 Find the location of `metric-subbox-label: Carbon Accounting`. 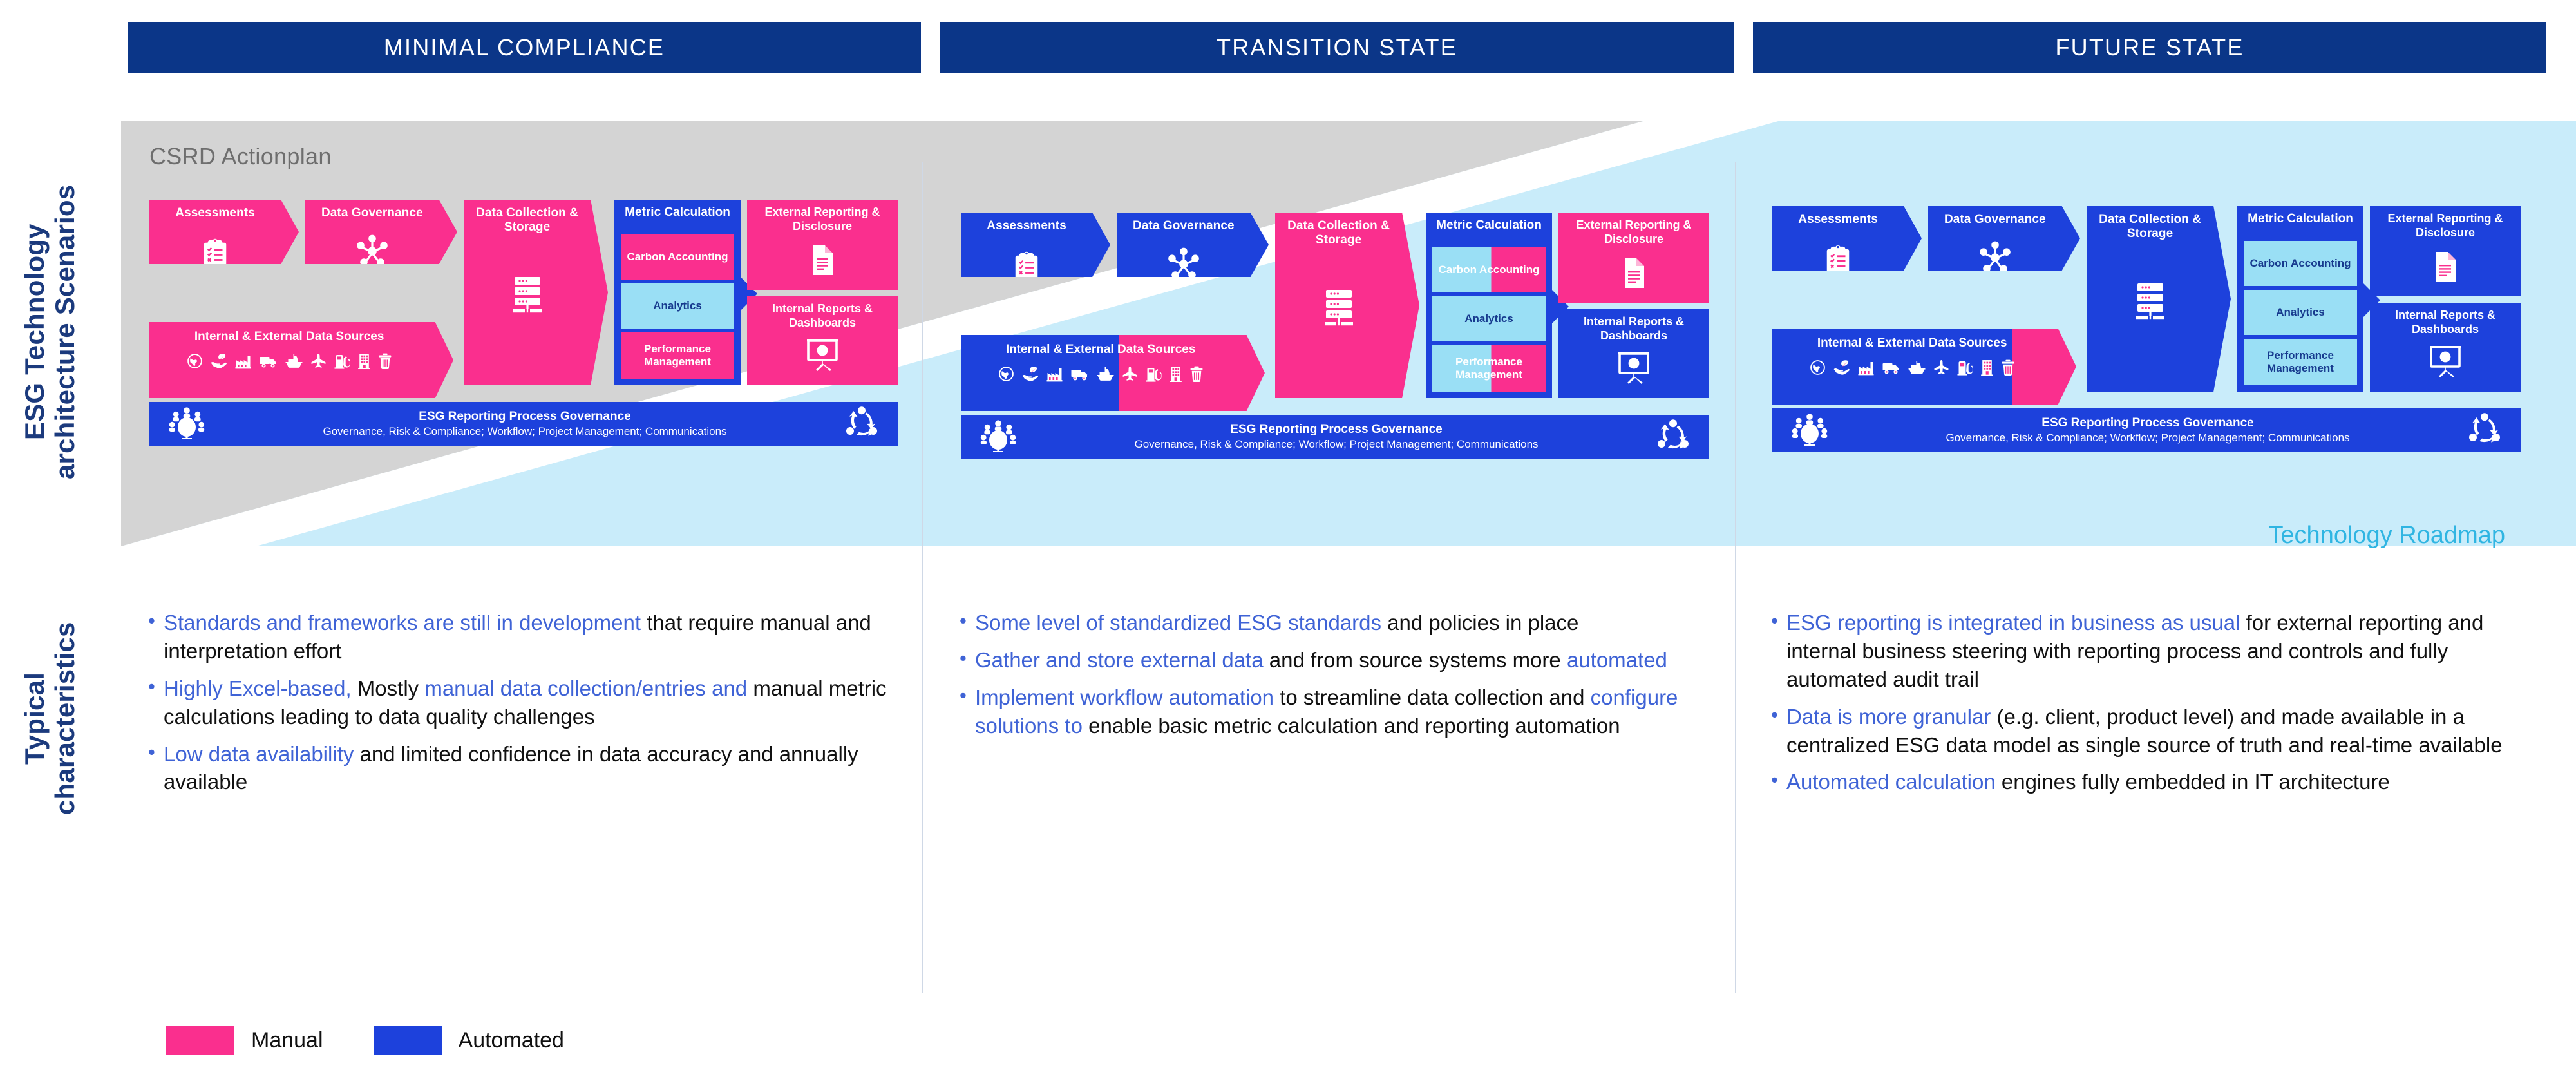

metric-subbox-label: Carbon Accounting is located at coordinates (678, 256).